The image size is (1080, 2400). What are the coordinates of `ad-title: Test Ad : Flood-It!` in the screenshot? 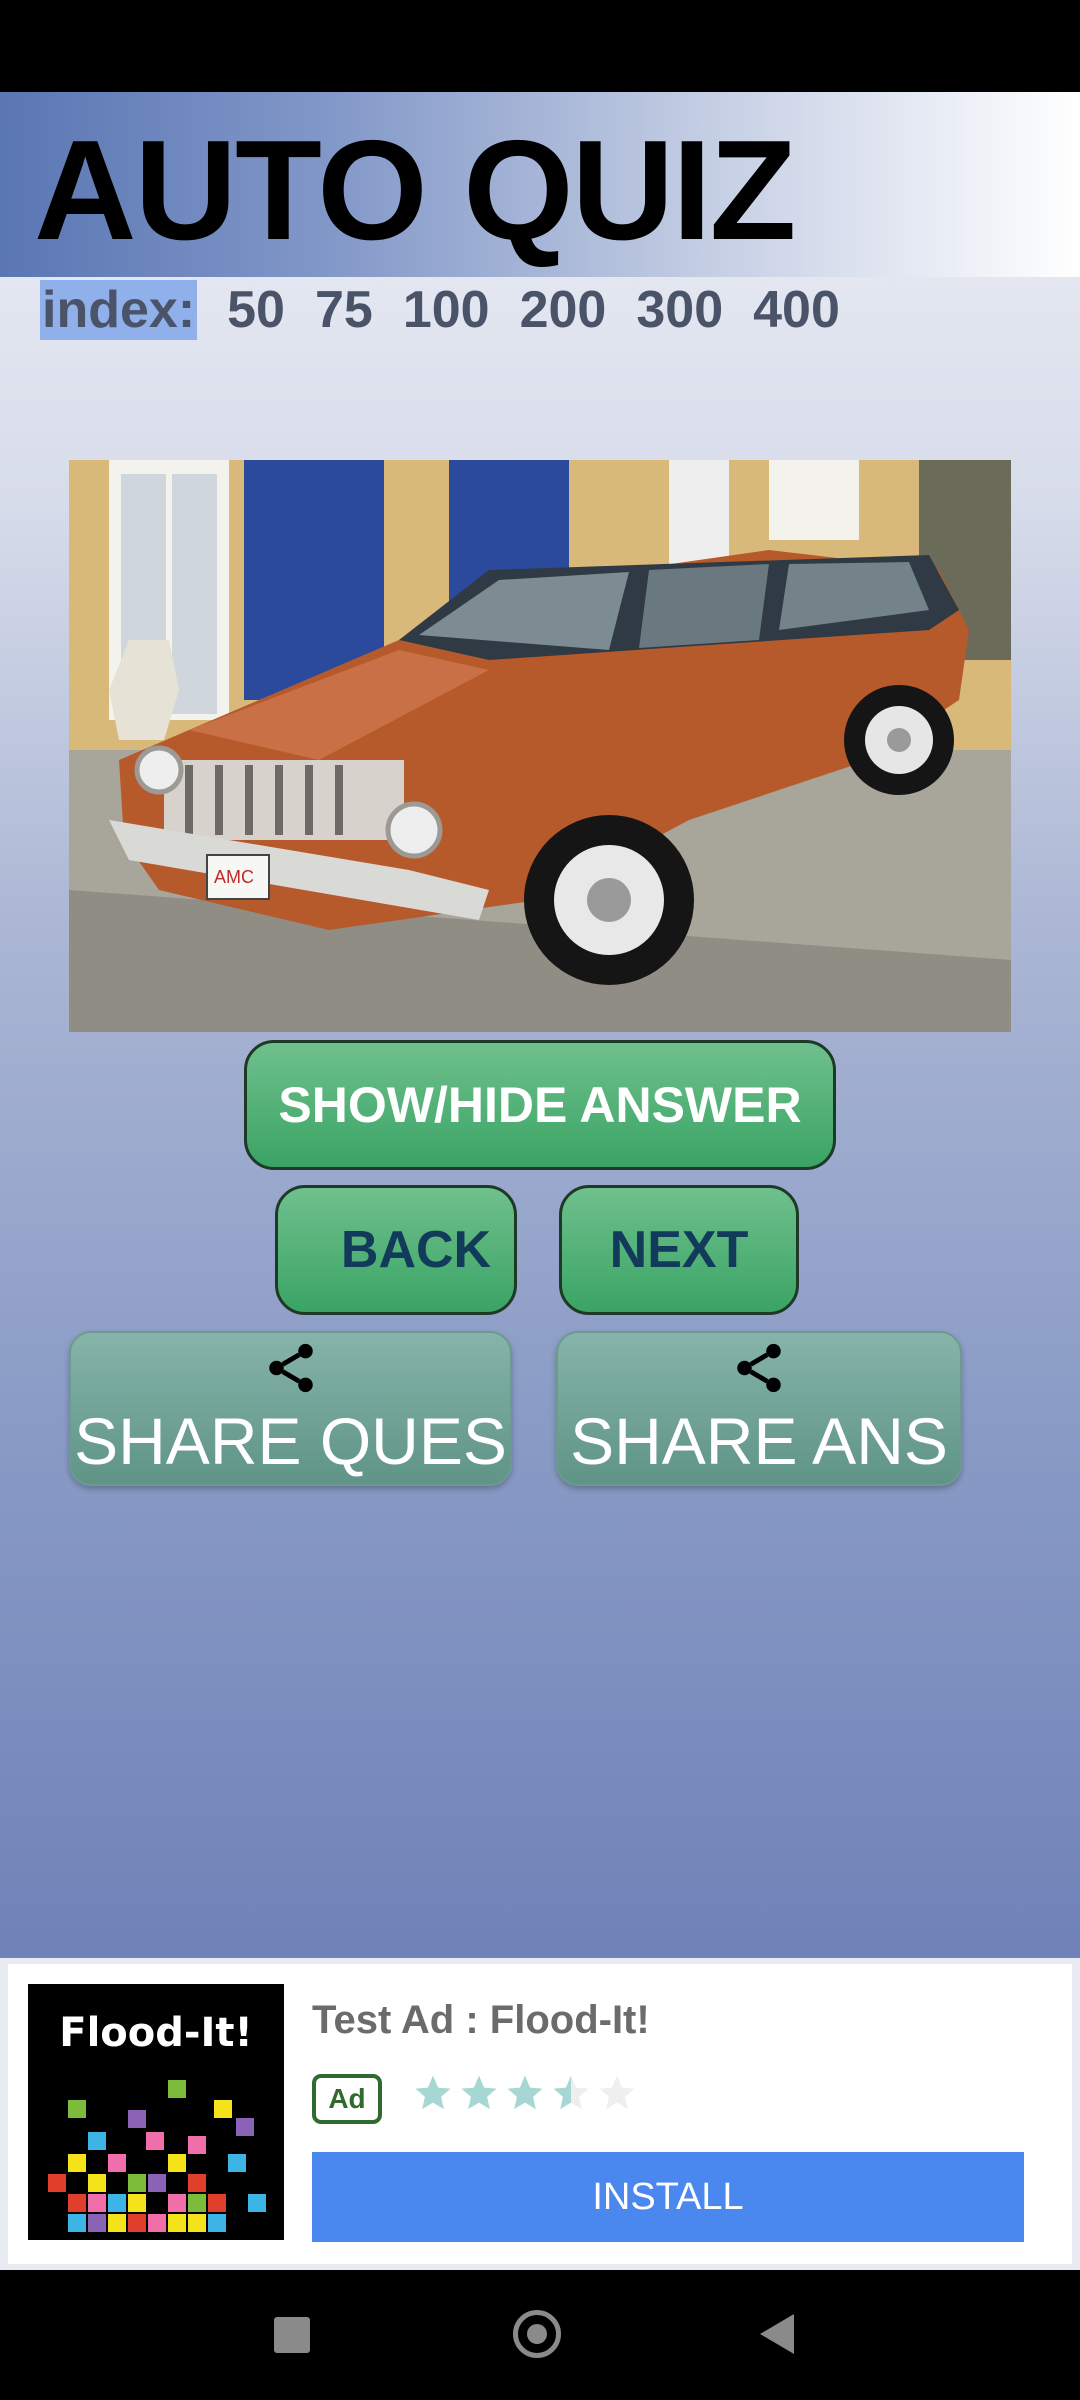 It's located at (481, 2020).